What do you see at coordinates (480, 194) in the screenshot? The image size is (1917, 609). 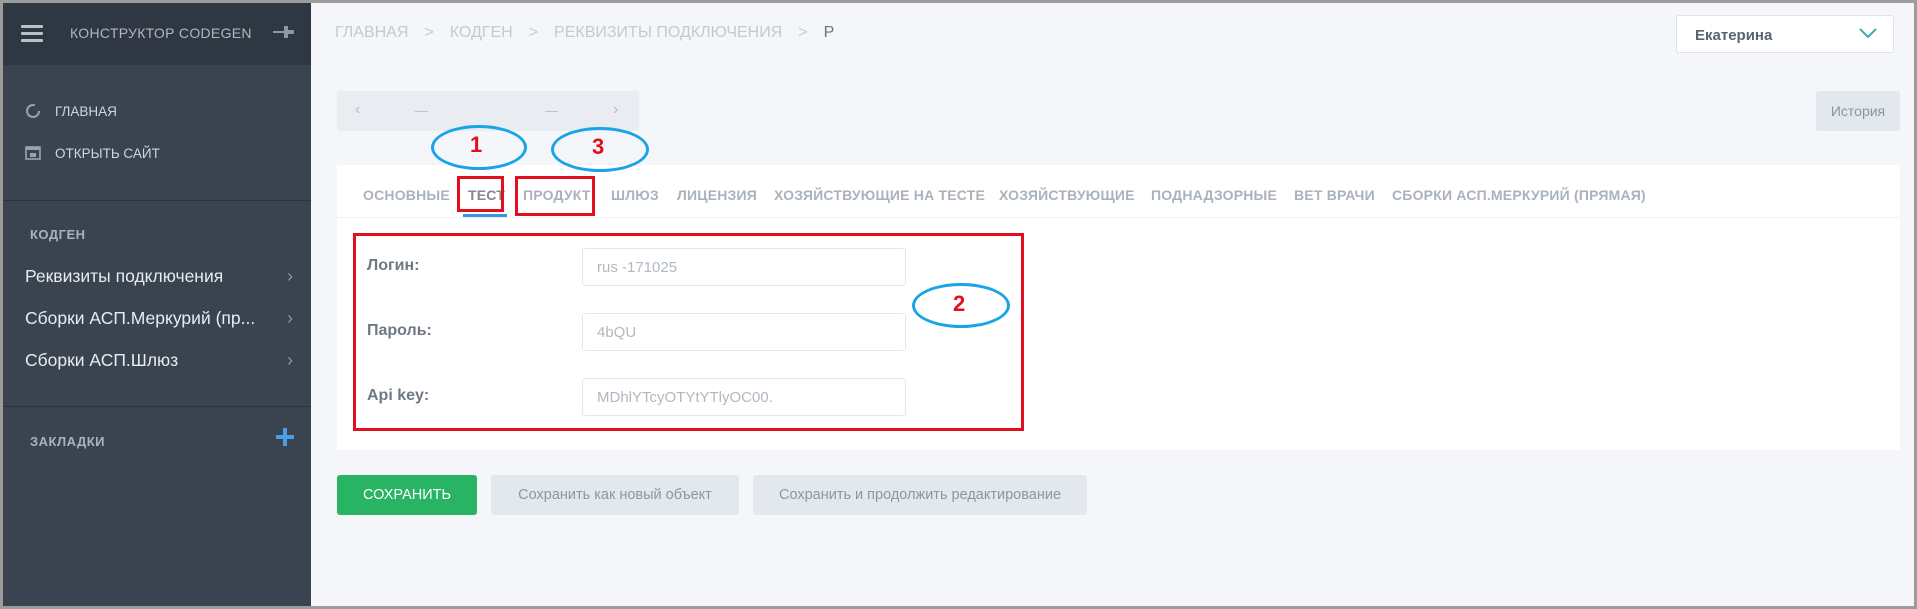 I see `annotation-box-test-tab` at bounding box center [480, 194].